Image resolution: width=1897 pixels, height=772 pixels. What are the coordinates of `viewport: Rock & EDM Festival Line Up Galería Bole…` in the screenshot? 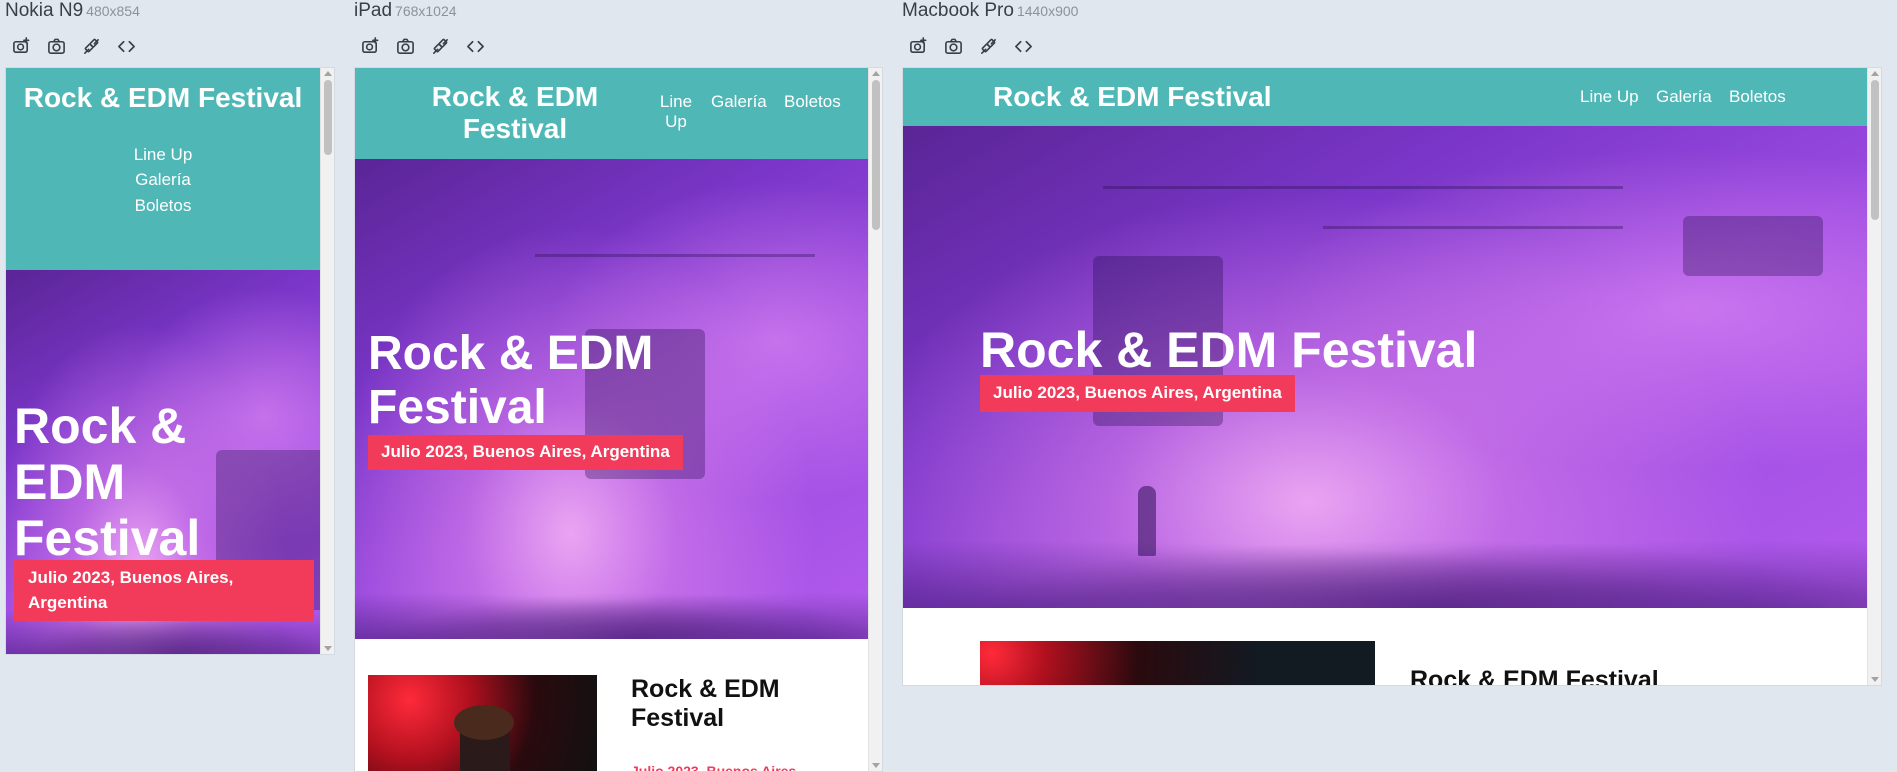 It's located at (170, 361).